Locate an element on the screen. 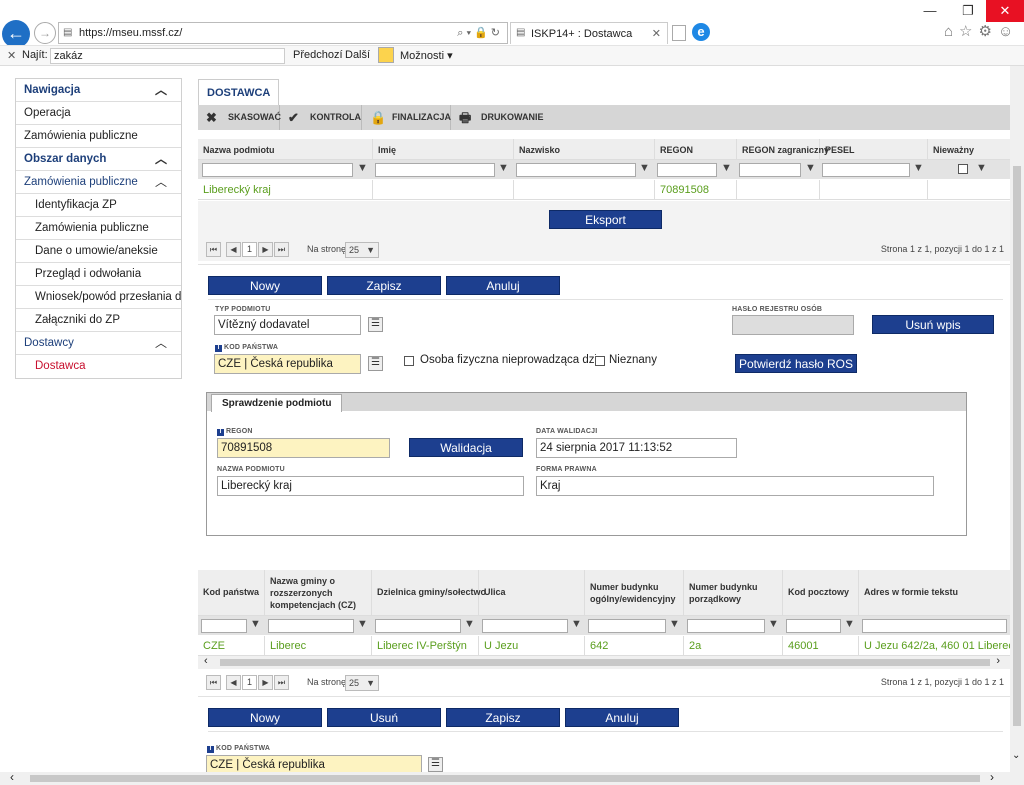 This screenshot has width=1024, height=785. print-button: 🖶 DRUKOWANIE is located at coordinates (497, 117).